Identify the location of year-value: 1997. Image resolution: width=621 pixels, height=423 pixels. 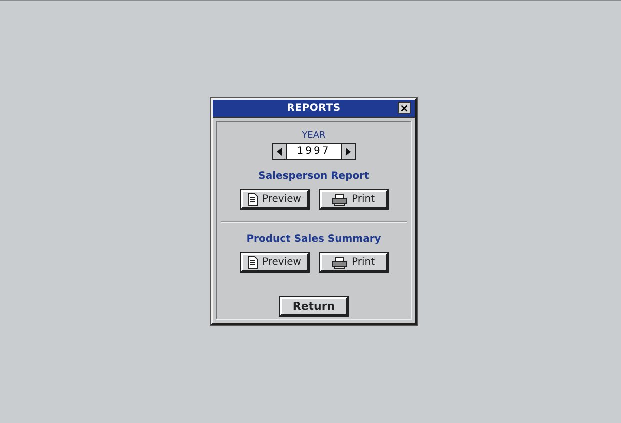
(314, 152).